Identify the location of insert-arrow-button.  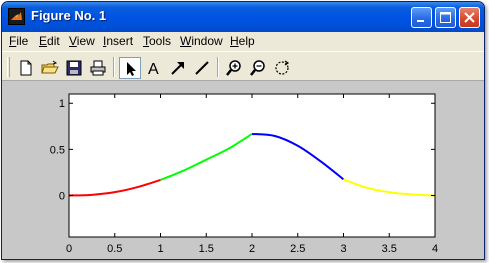
(178, 68).